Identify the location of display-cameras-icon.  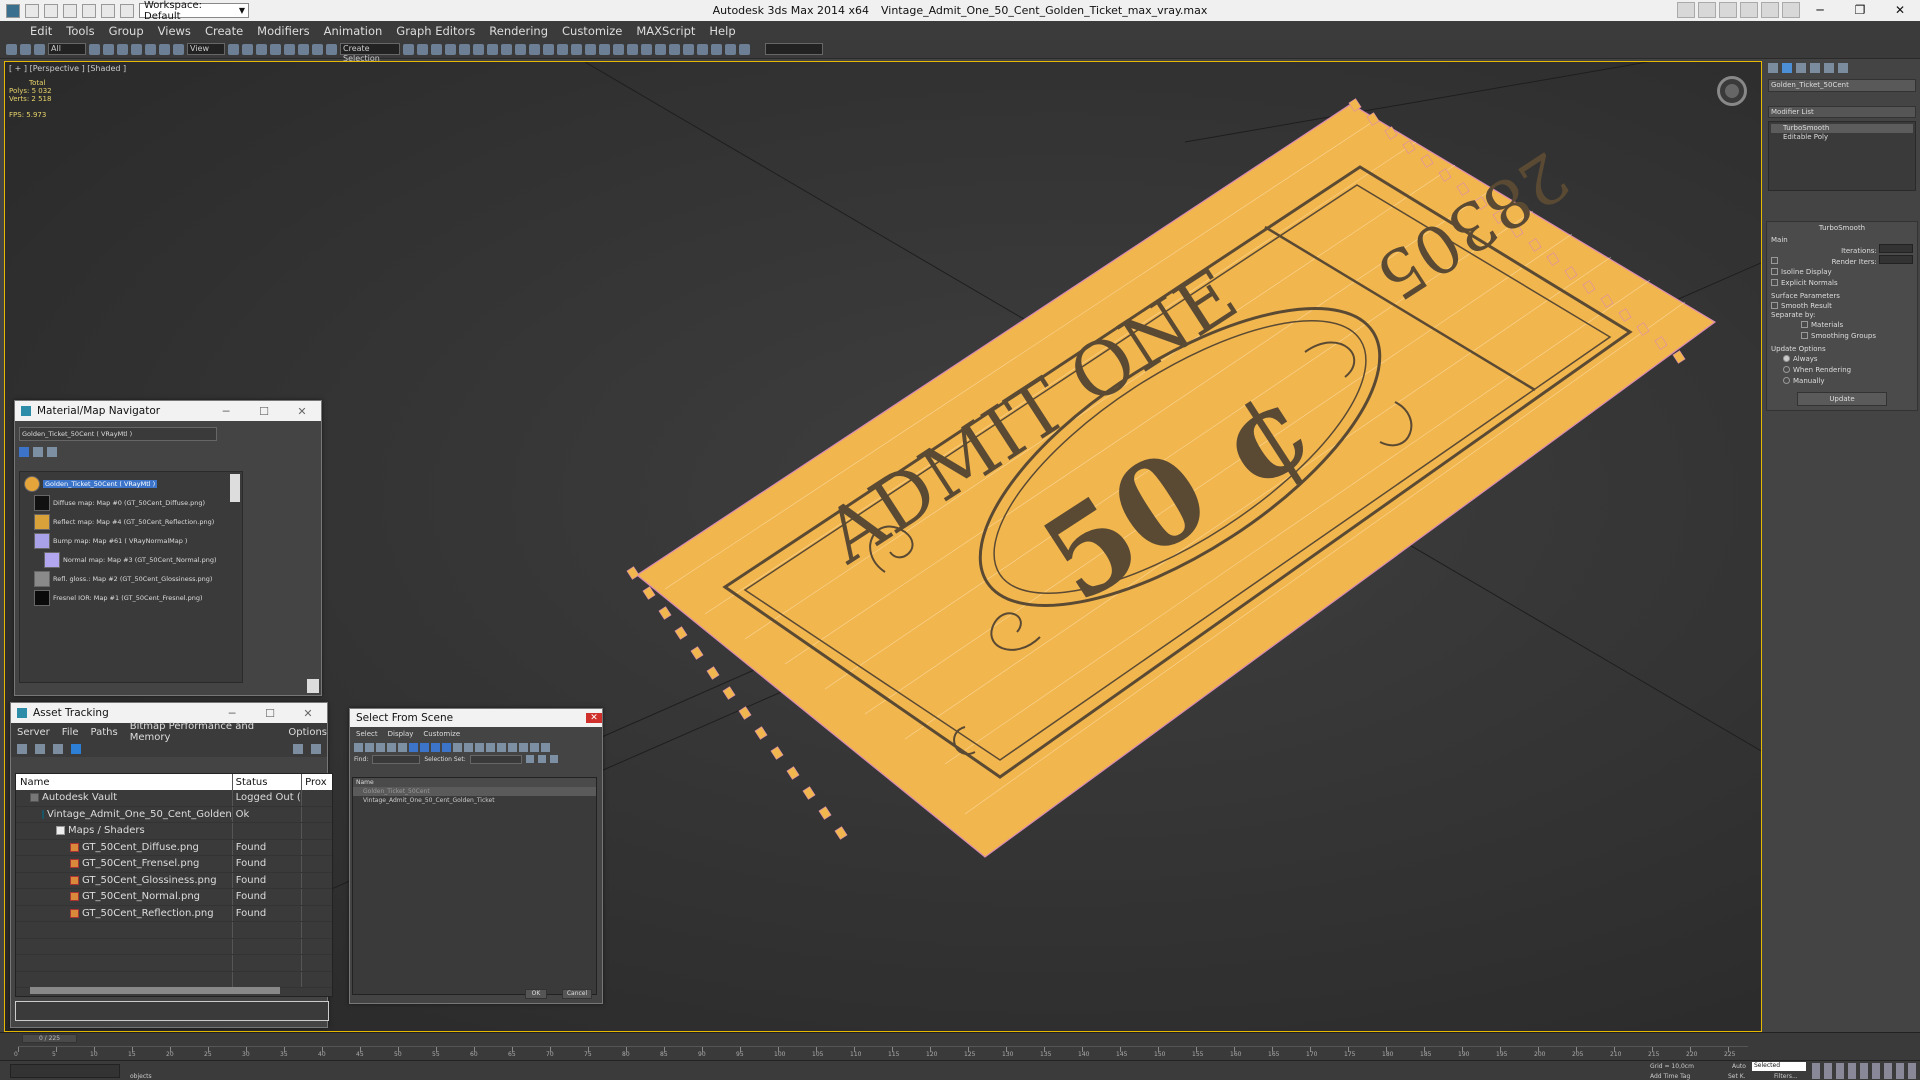
(391, 747).